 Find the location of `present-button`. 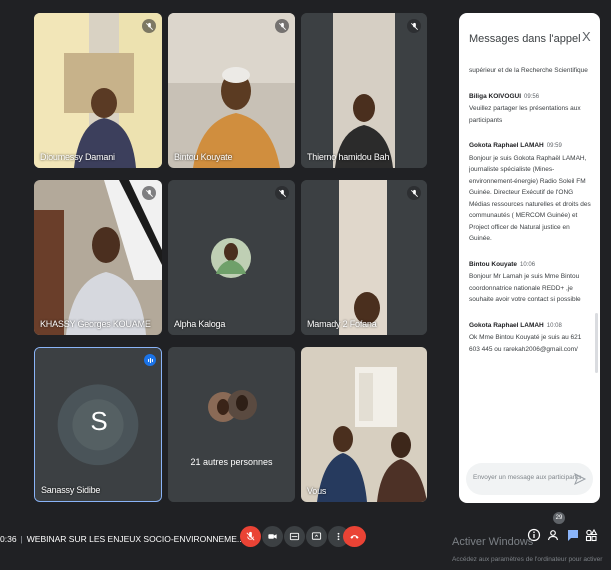

present-button is located at coordinates (316, 536).